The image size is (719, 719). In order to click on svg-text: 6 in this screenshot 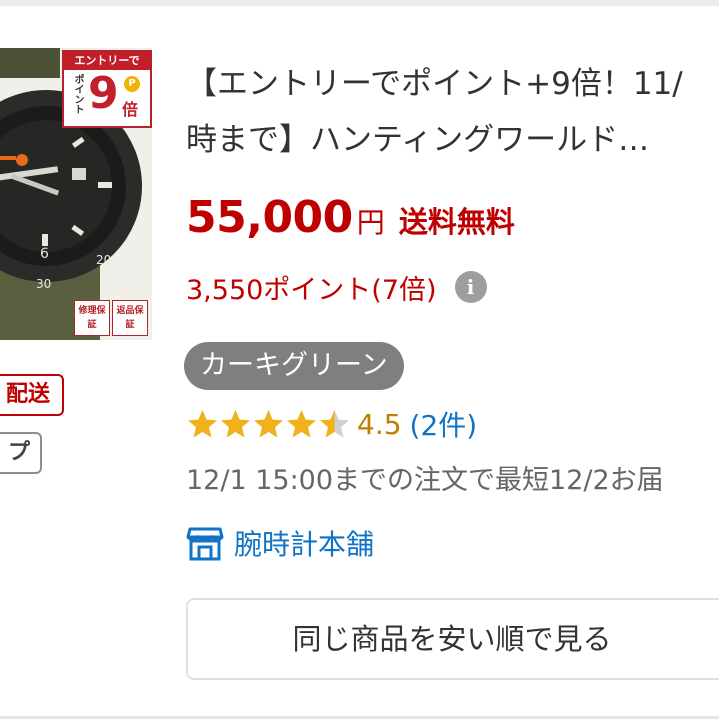, I will do `click(44, 254)`.